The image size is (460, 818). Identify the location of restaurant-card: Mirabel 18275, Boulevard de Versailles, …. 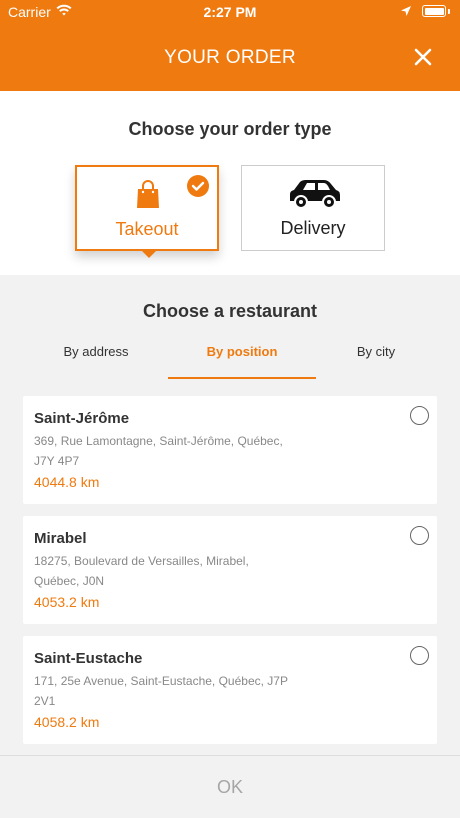
(230, 570).